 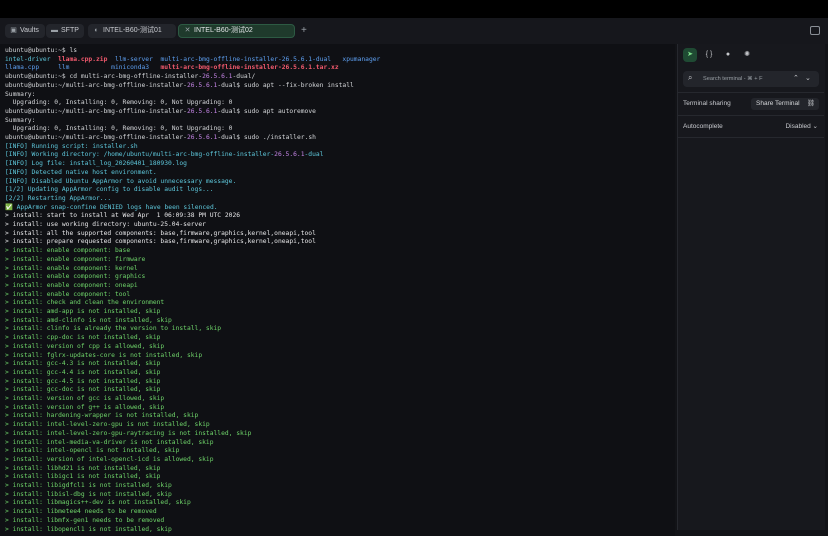 I want to click on close-icon: ✕, so click(x=187, y=31).